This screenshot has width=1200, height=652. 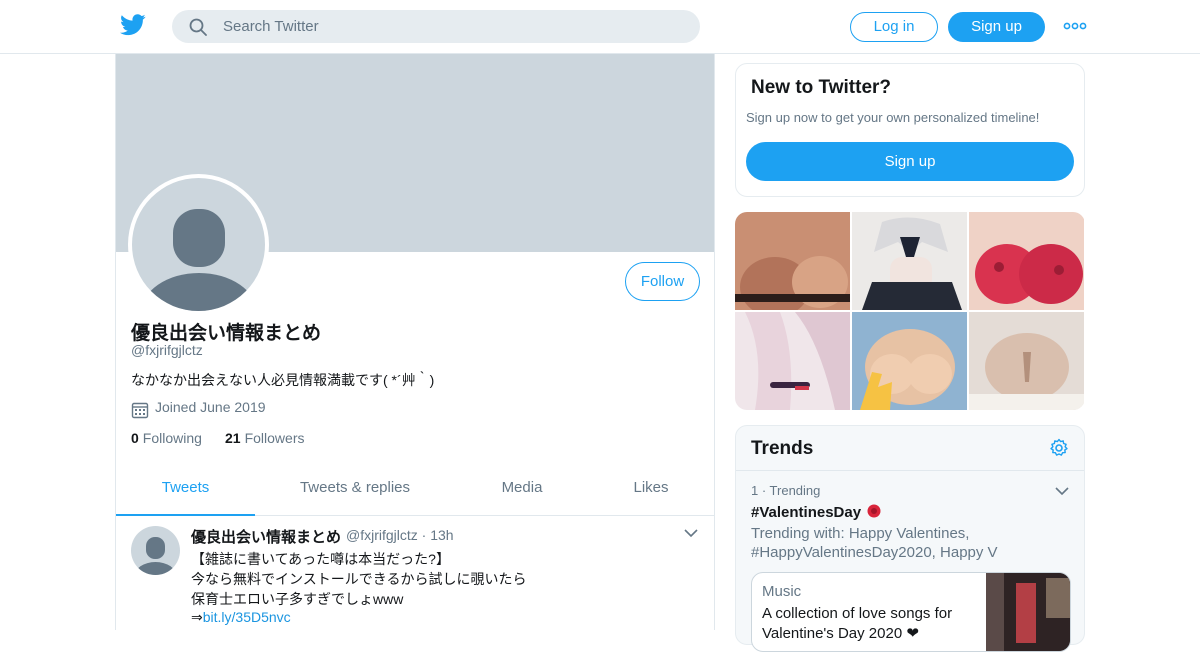 I want to click on trends-header: Trends, so click(x=910, y=448).